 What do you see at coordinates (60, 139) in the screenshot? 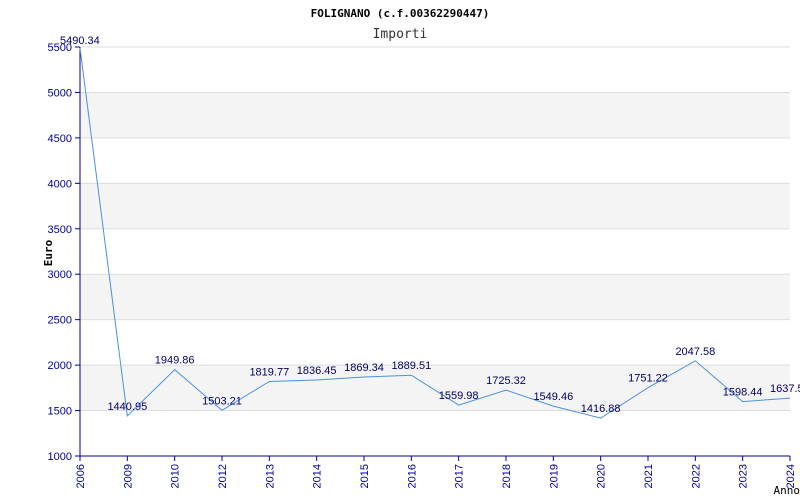
I see `y-tick-label: 4500` at bounding box center [60, 139].